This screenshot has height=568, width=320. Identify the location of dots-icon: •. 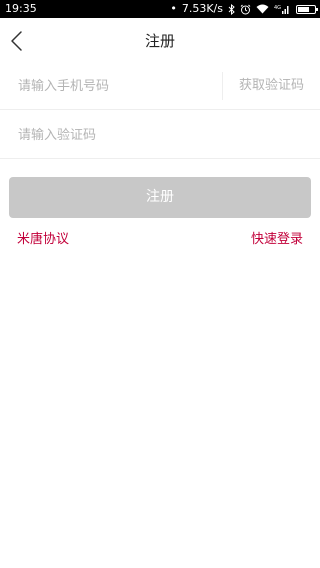
(173, 8).